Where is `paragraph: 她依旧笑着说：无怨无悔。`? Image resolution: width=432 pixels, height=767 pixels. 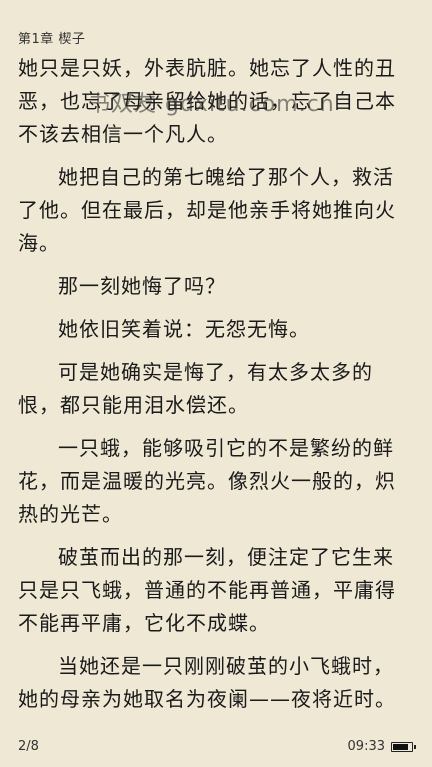
paragraph: 她依旧笑着说：无怨无悔。 is located at coordinates (184, 329).